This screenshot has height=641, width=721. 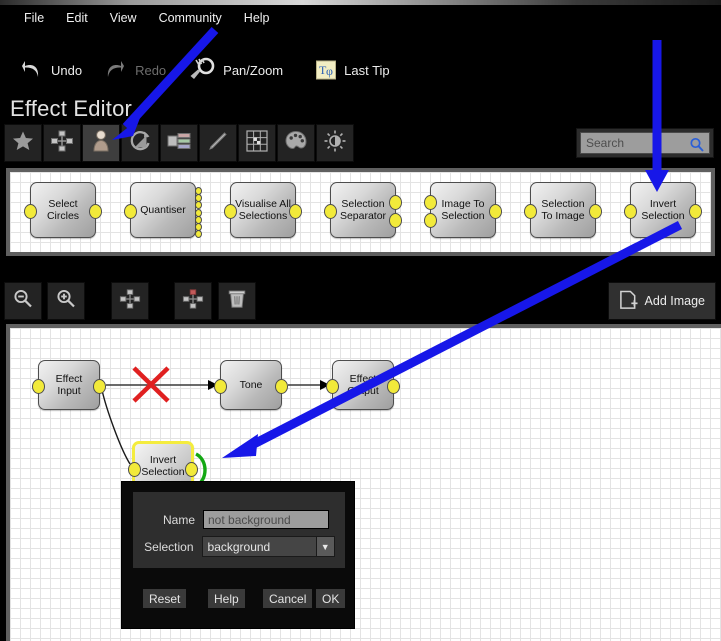 I want to click on palette-node: Quantiser, so click(x=163, y=210).